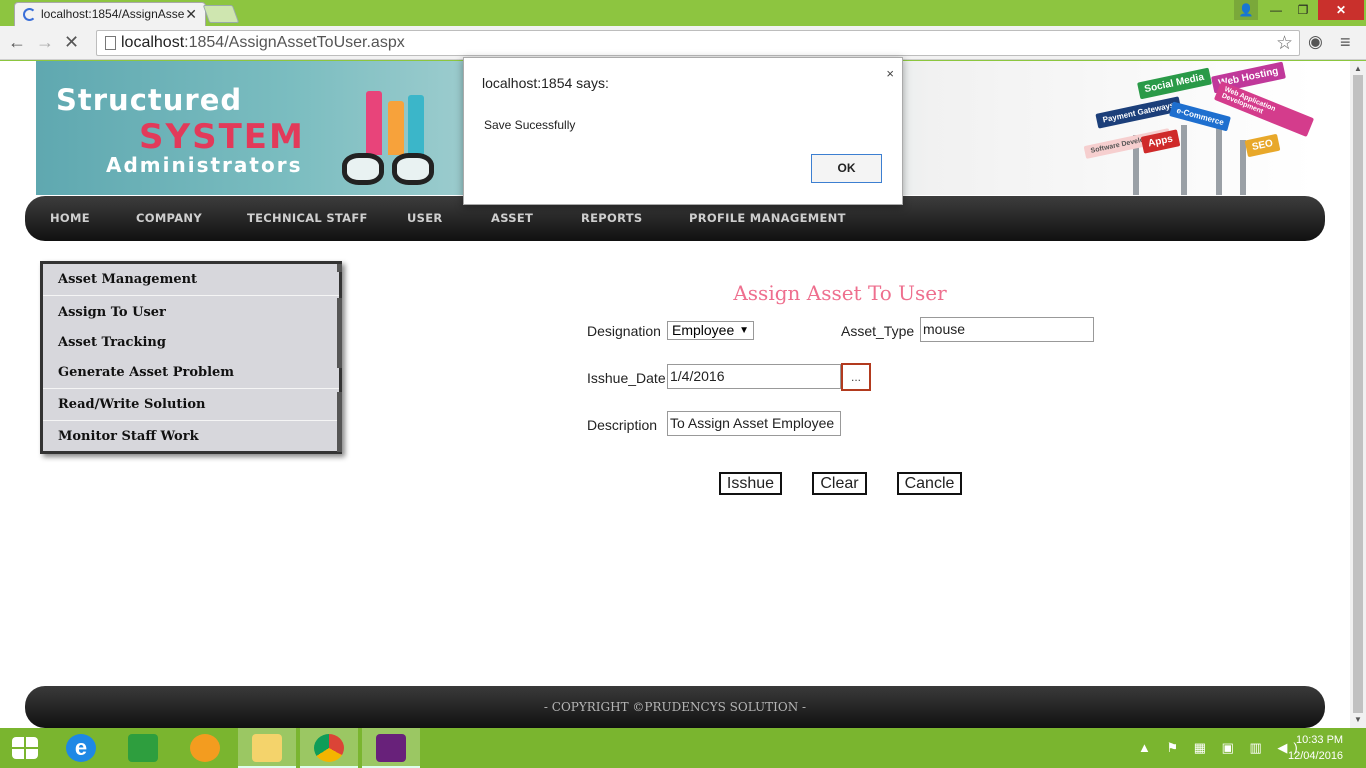 This screenshot has width=1366, height=768. What do you see at coordinates (622, 425) in the screenshot?
I see `description-label: Description` at bounding box center [622, 425].